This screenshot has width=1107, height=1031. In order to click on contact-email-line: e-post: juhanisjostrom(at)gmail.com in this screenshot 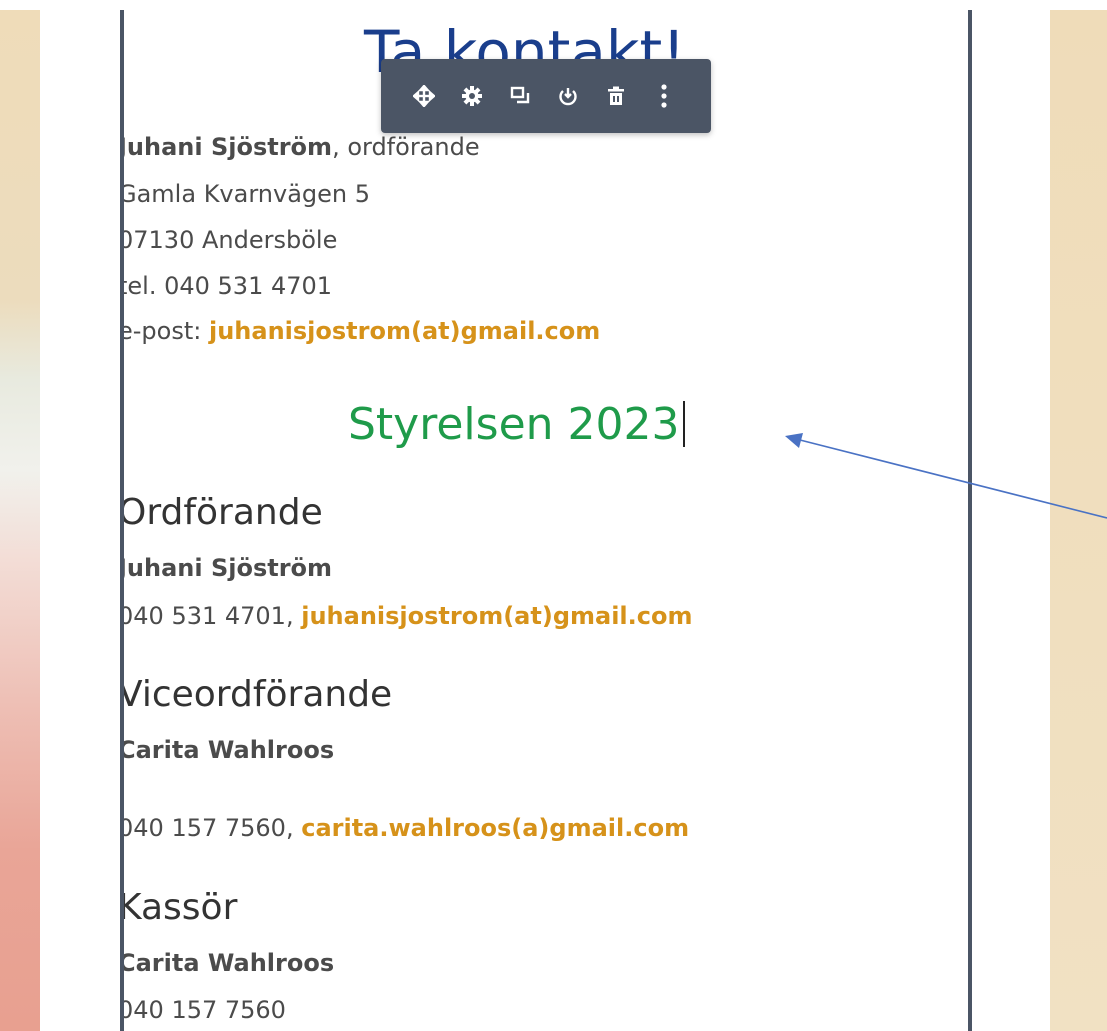, I will do `click(360, 331)`.